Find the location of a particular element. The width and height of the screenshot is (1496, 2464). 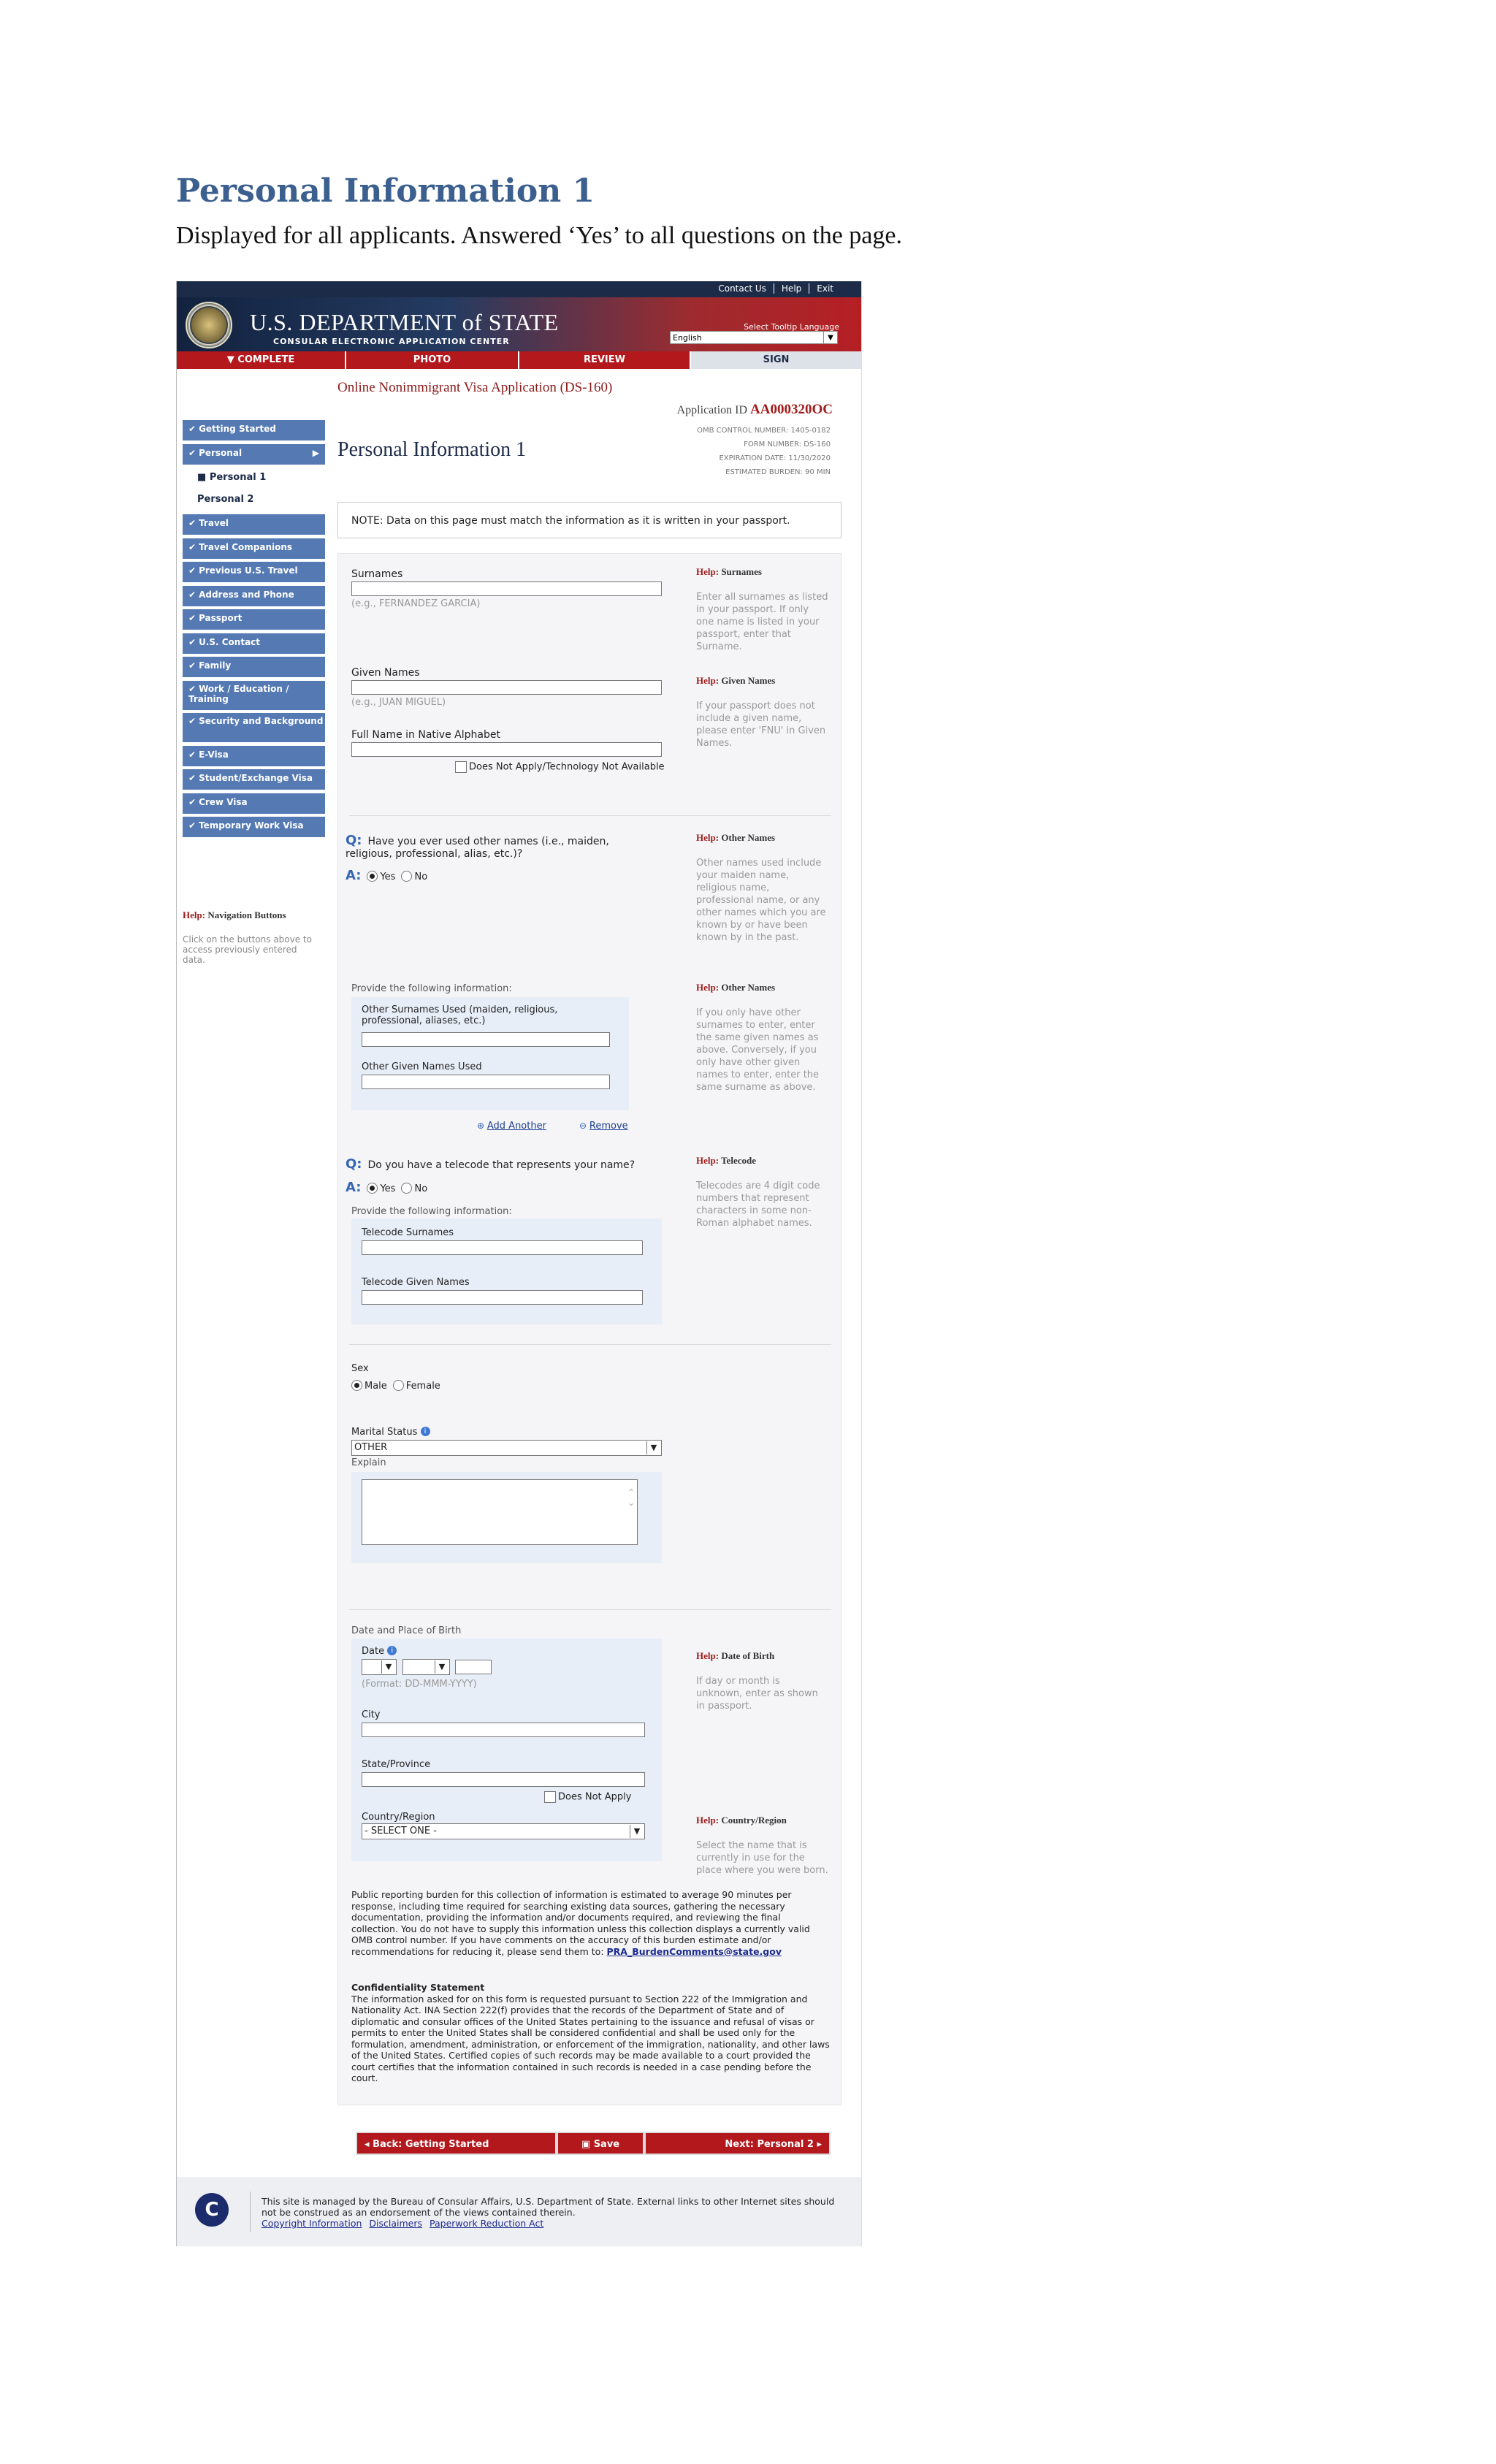

language-select: English ▼ is located at coordinates (754, 337).